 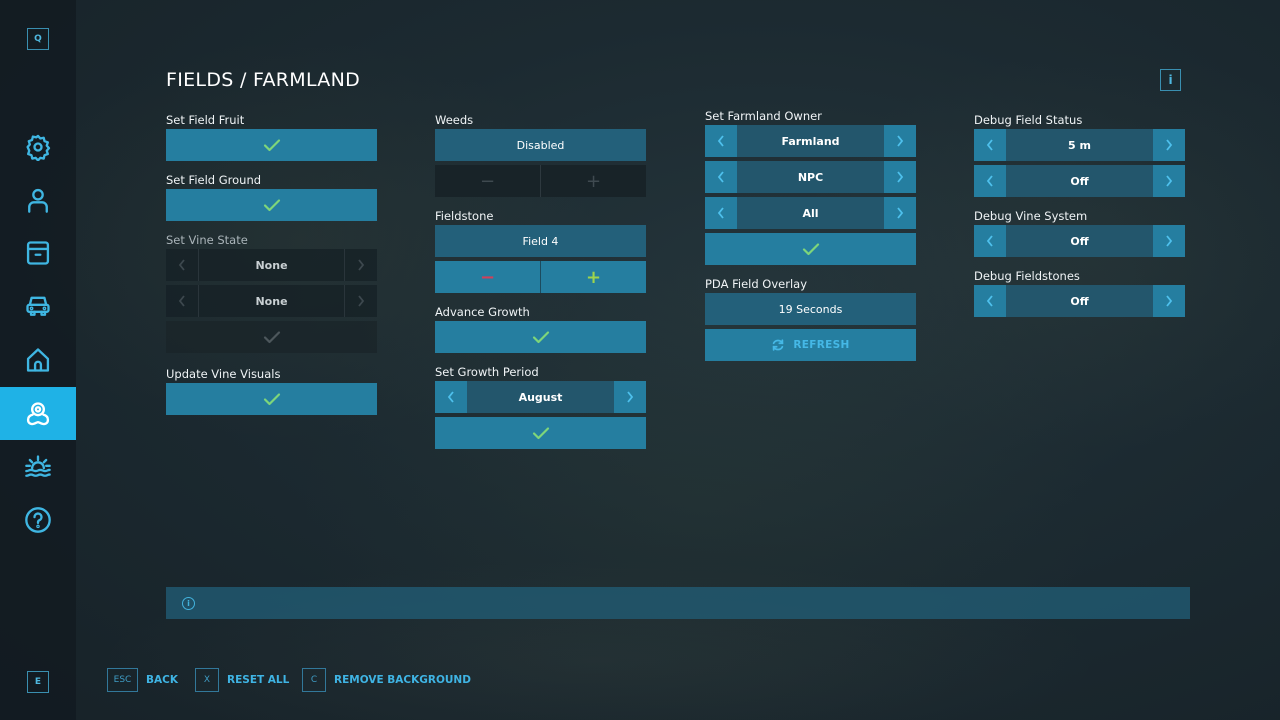 I want to click on user-icon, so click(x=38, y=200).